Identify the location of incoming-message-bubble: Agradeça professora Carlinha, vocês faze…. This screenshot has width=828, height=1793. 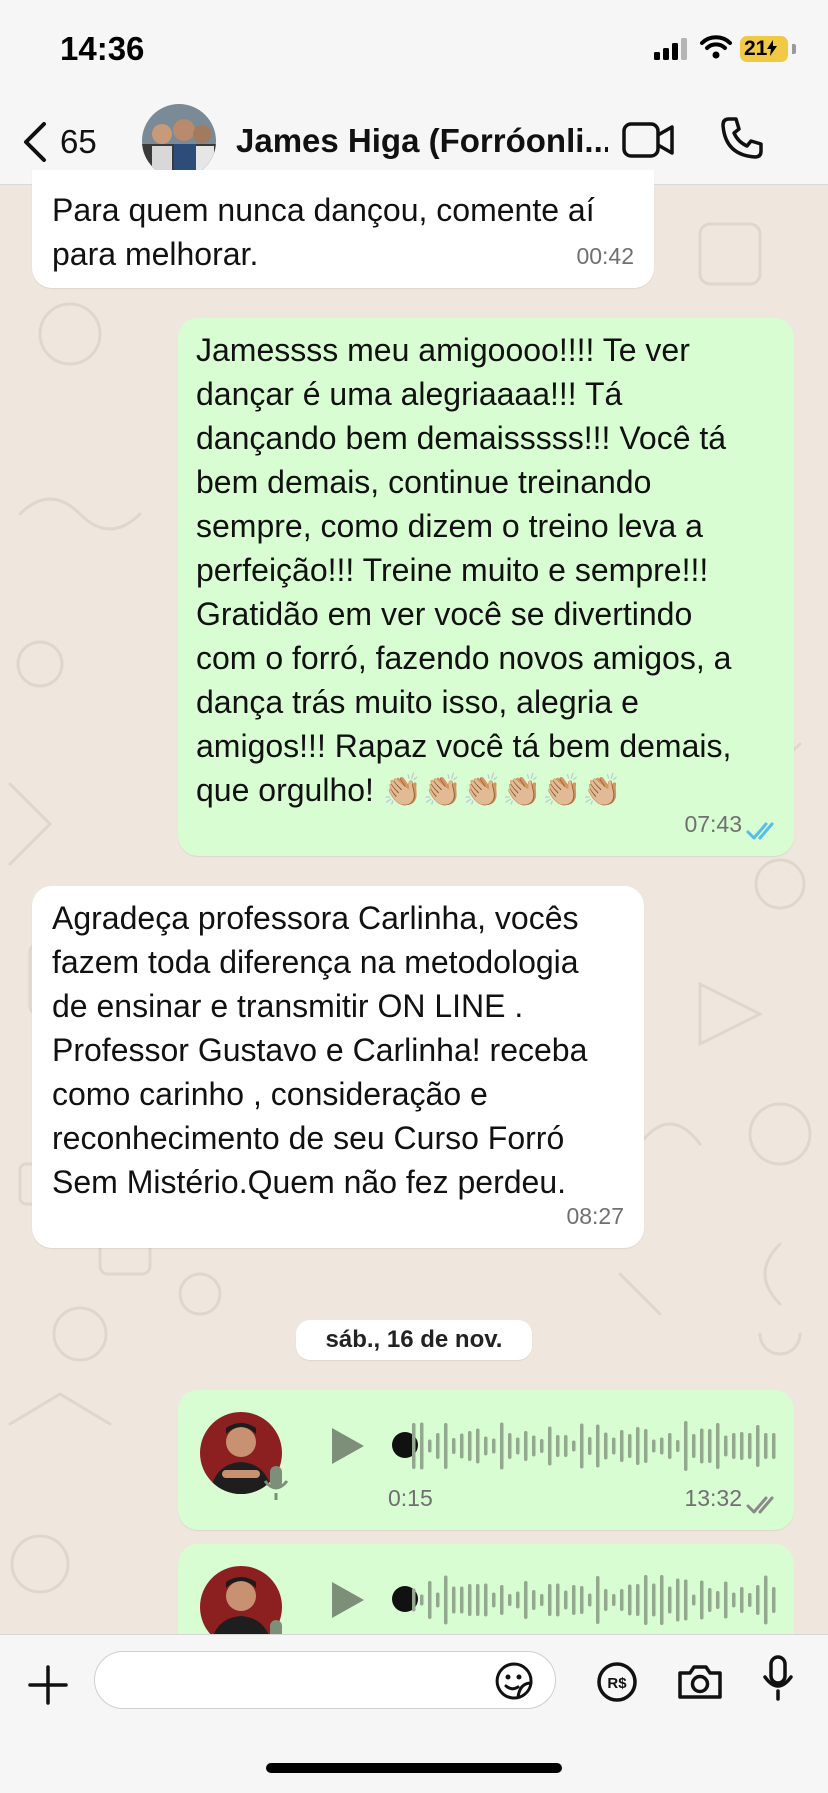
(338, 1067).